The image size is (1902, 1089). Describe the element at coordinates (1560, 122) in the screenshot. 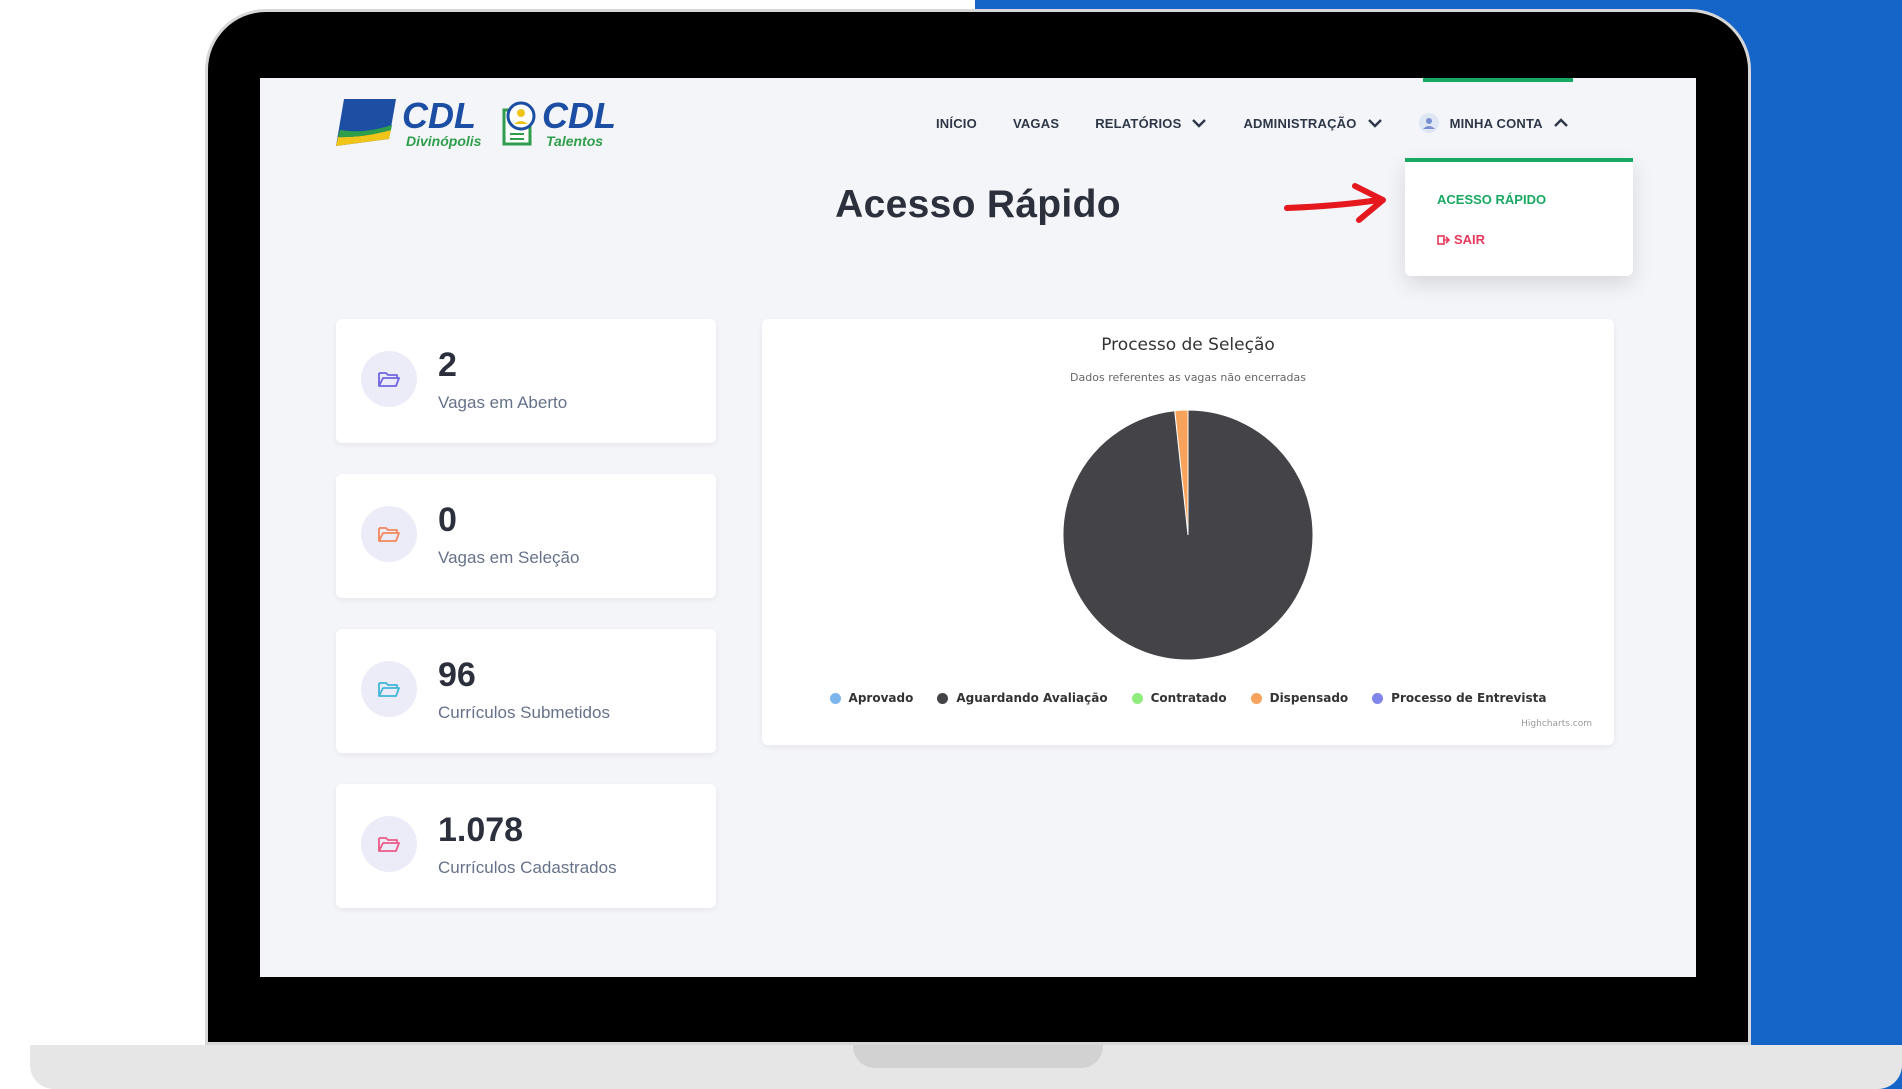

I see `chevron-up-icon` at that location.